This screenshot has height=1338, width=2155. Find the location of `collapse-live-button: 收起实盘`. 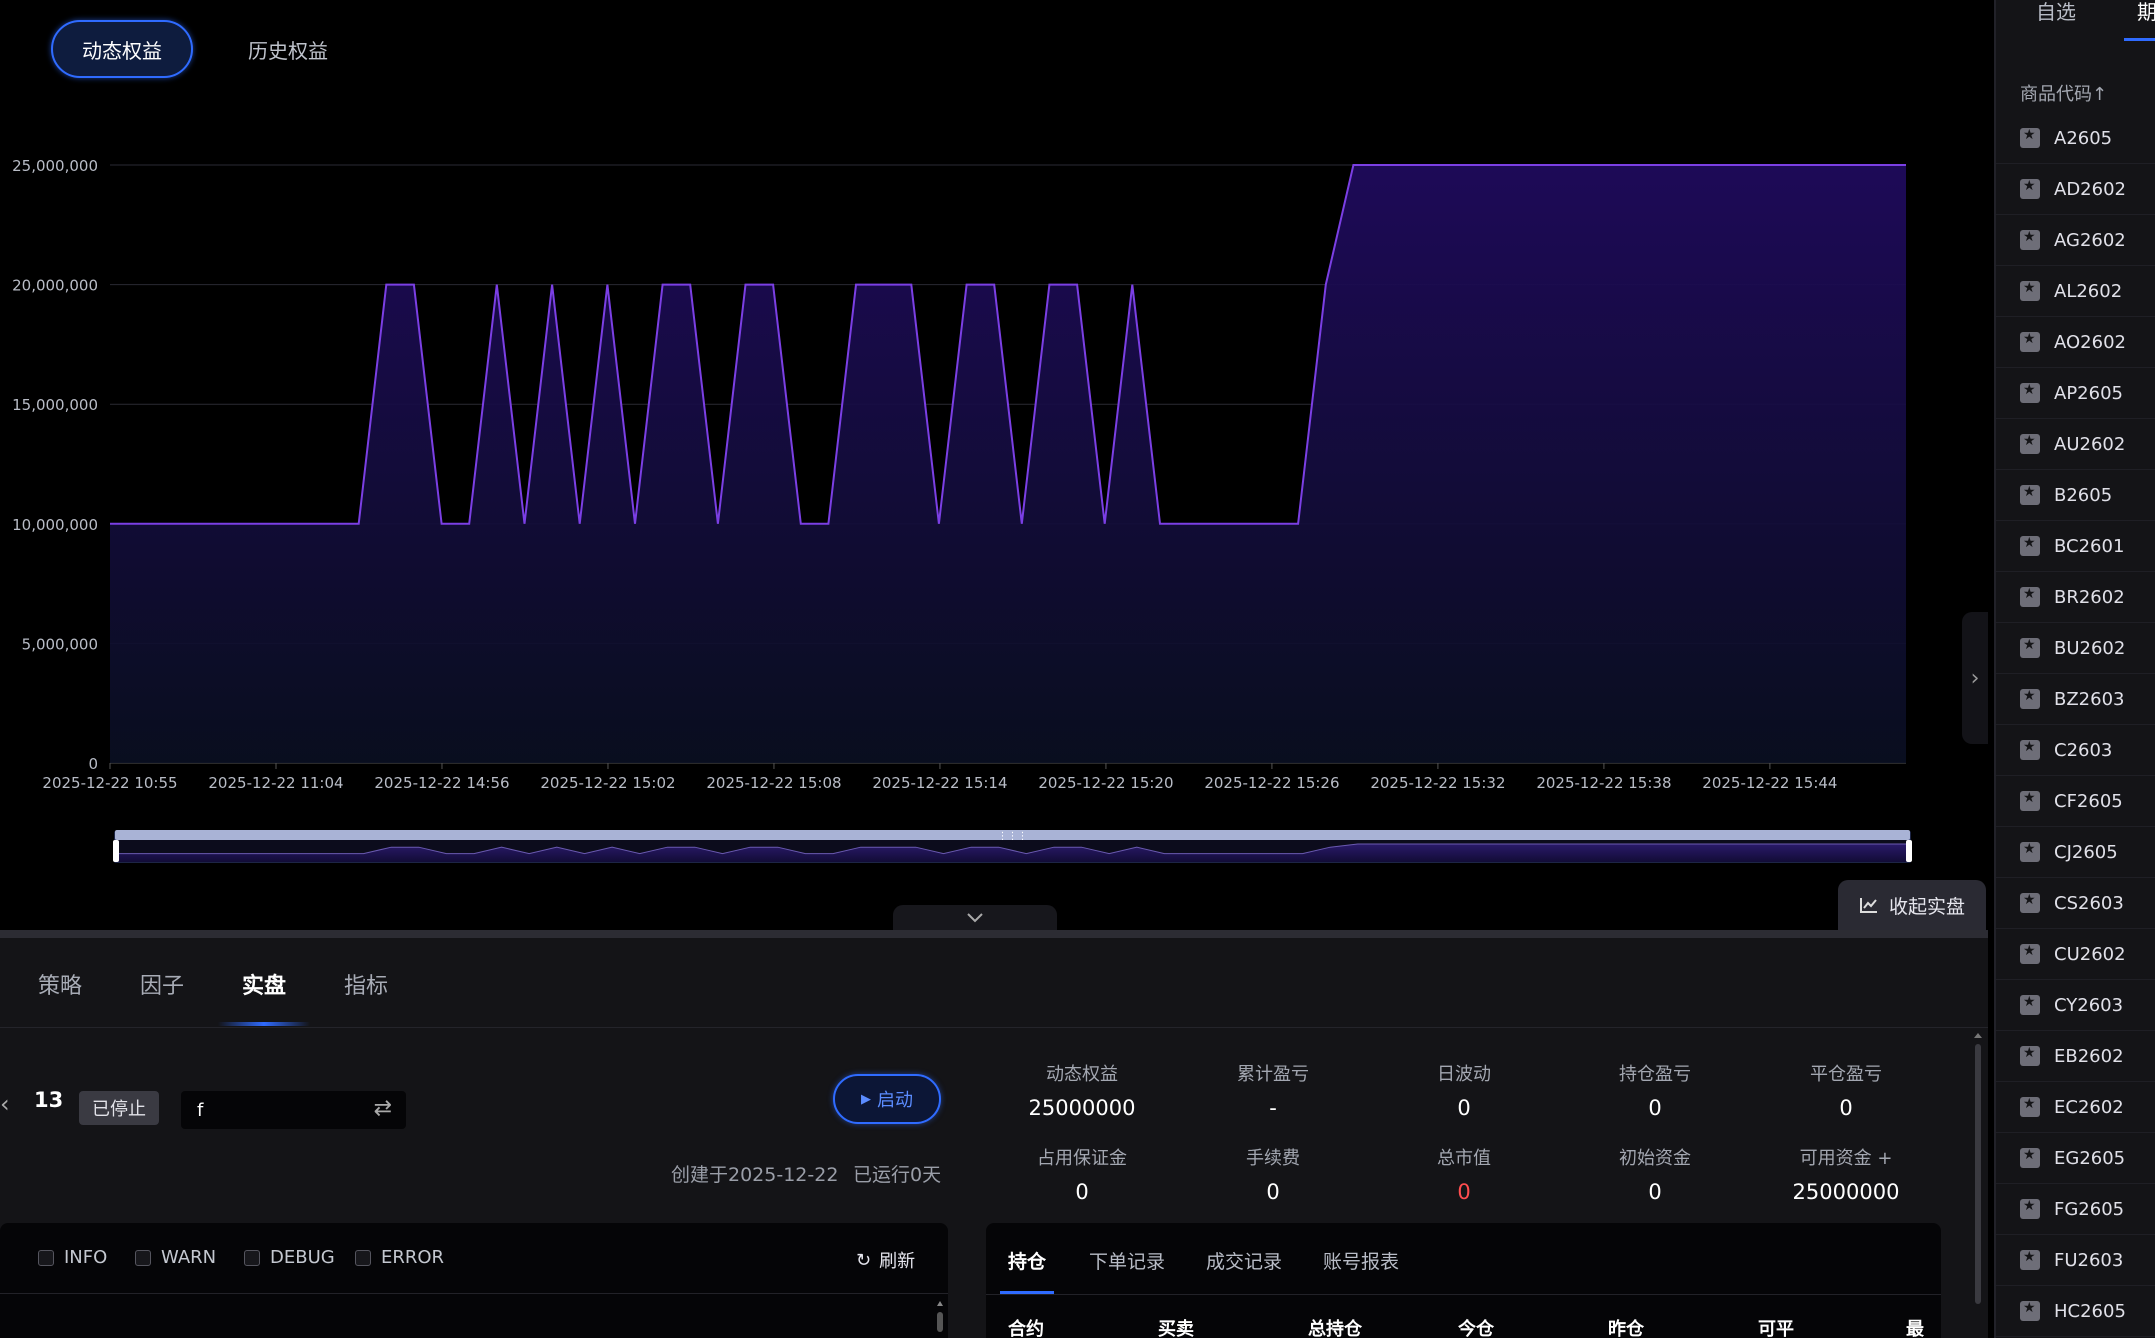

collapse-live-button: 收起实盘 is located at coordinates (1912, 905).